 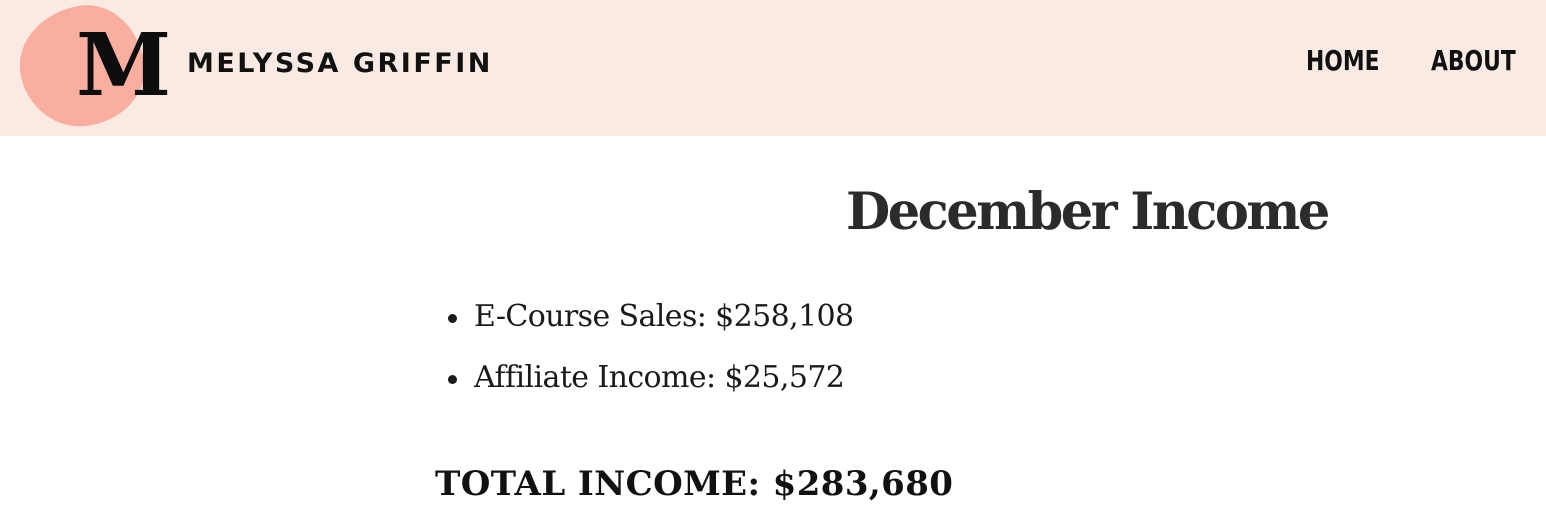 I want to click on logo-link: M MELYSSA GRIFFIN, so click(x=250, y=68).